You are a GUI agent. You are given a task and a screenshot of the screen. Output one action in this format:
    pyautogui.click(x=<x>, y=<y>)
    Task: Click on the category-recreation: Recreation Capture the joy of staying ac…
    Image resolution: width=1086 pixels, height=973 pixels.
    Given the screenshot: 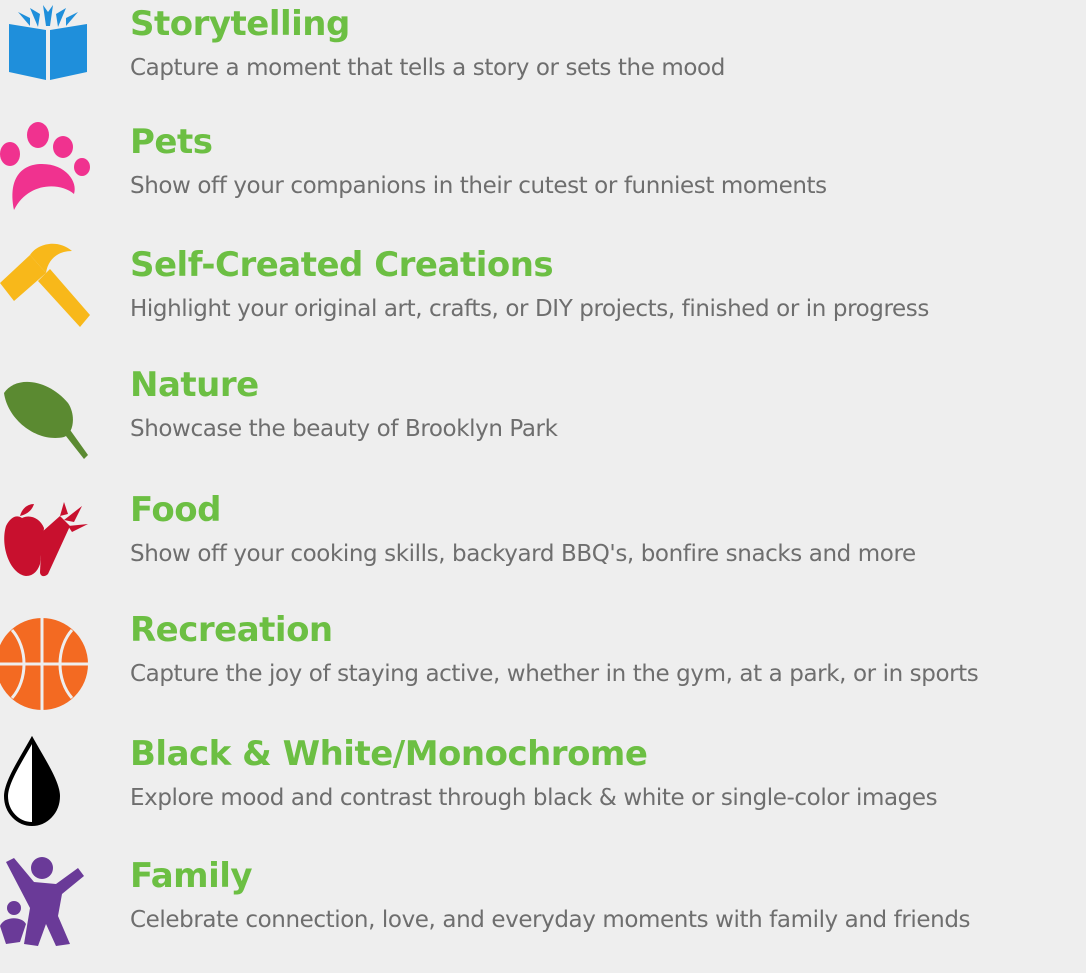 What is the action you would take?
    pyautogui.click(x=543, y=661)
    